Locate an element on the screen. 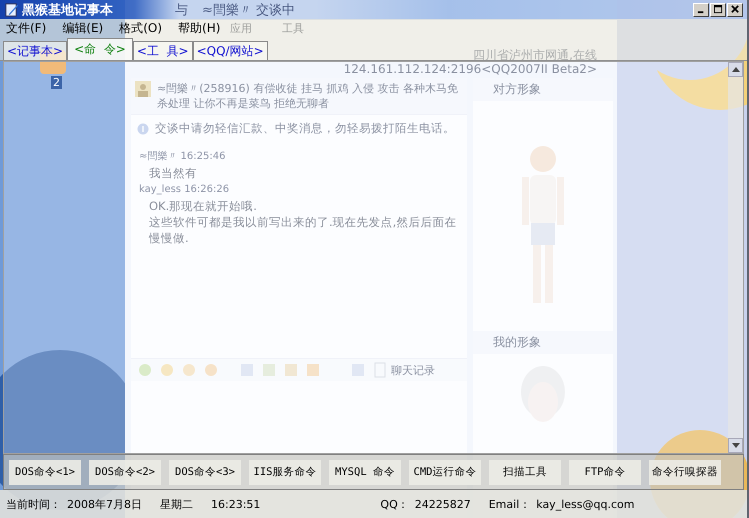  command-button: MYSQL 命令 is located at coordinates (365, 472).